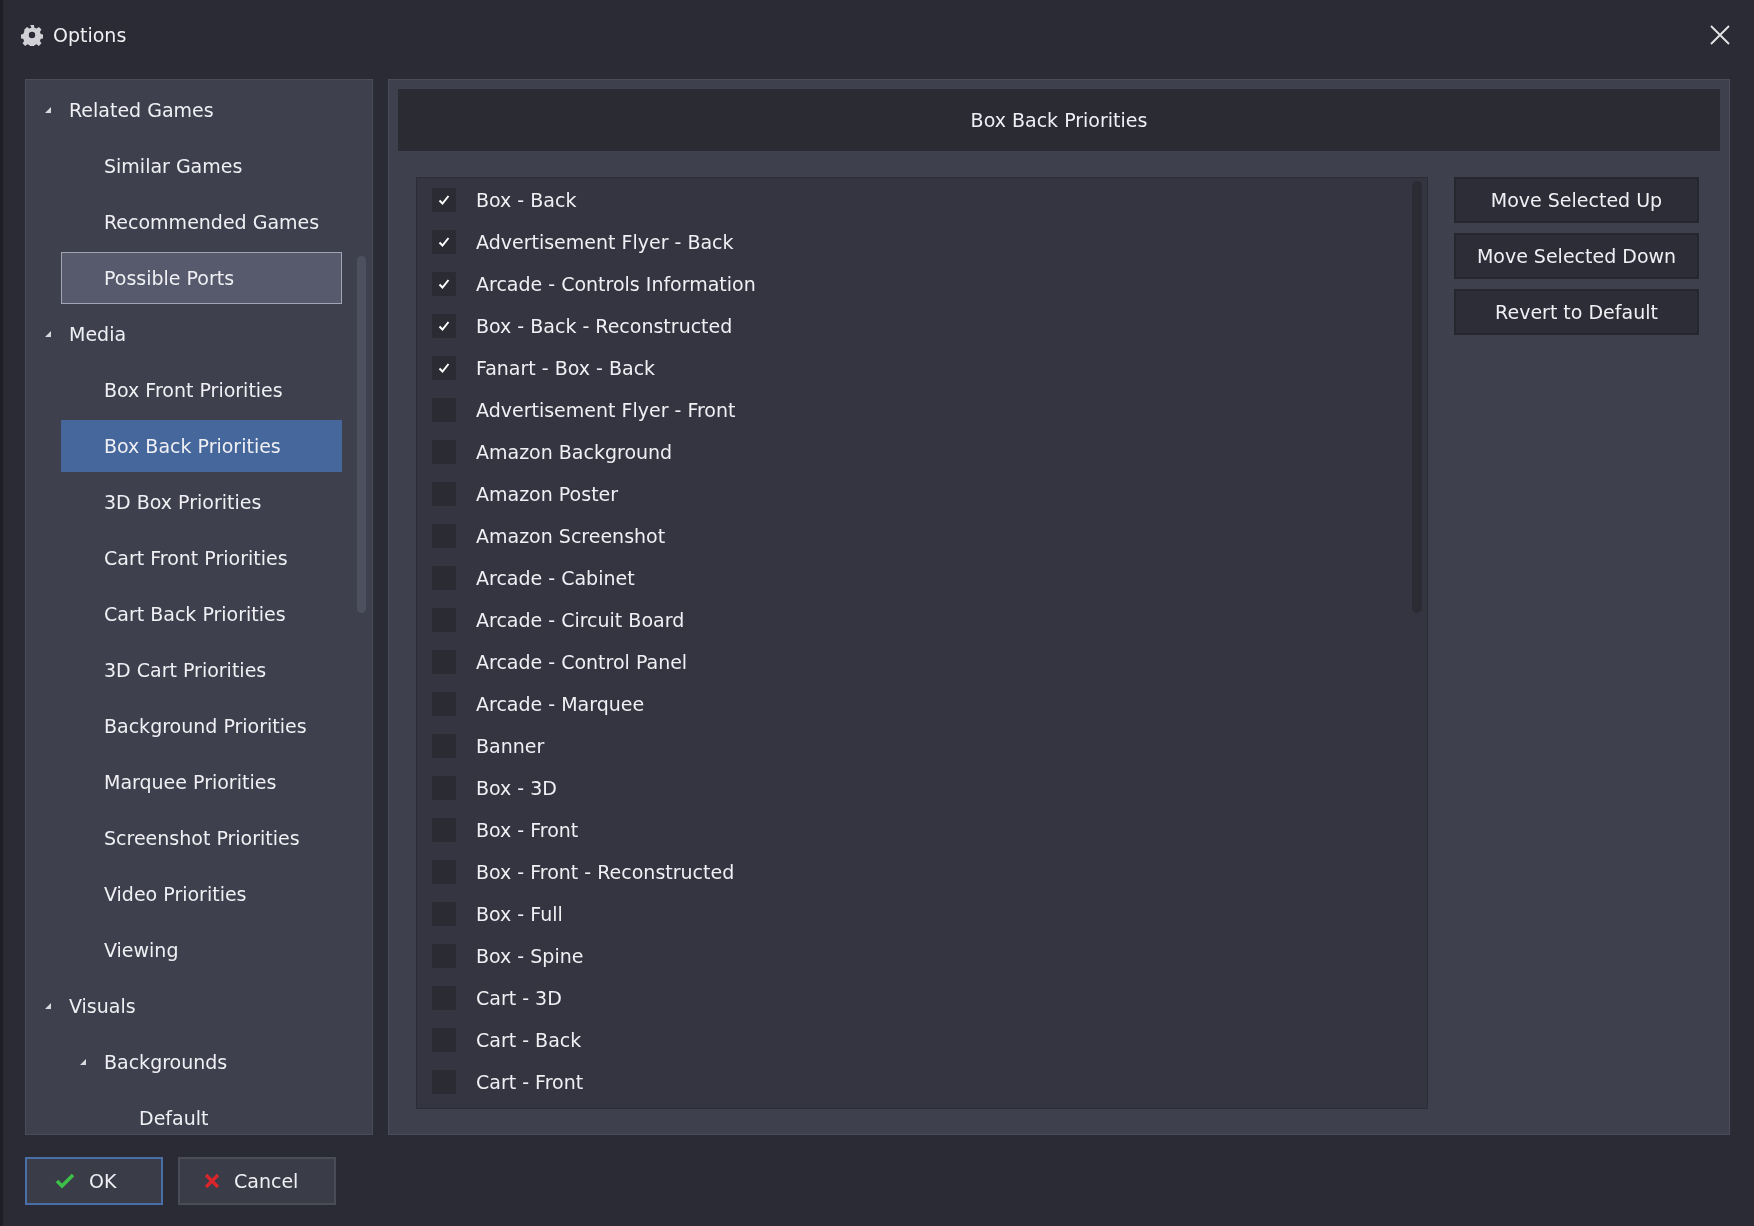 This screenshot has height=1226, width=1754. What do you see at coordinates (1576, 256) in the screenshot?
I see `action-button: Move Selected Down` at bounding box center [1576, 256].